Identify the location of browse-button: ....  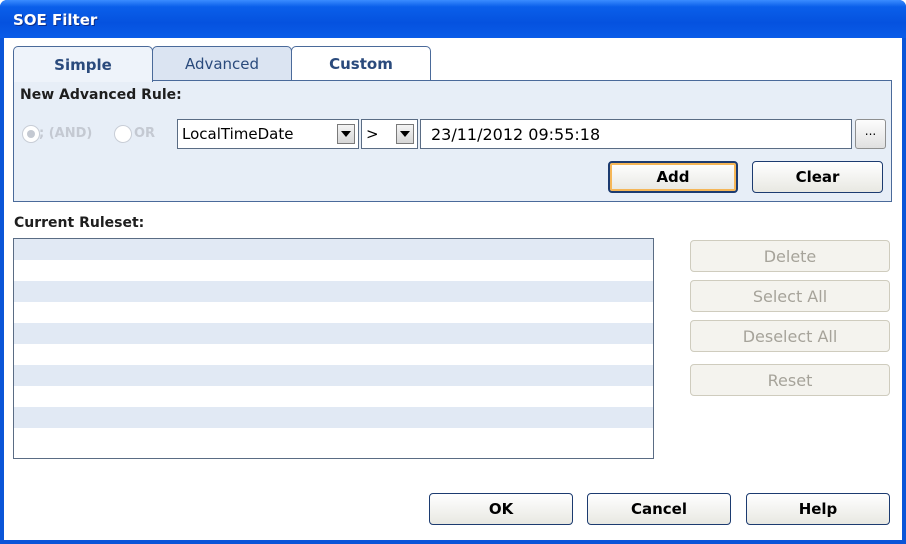
(870, 134).